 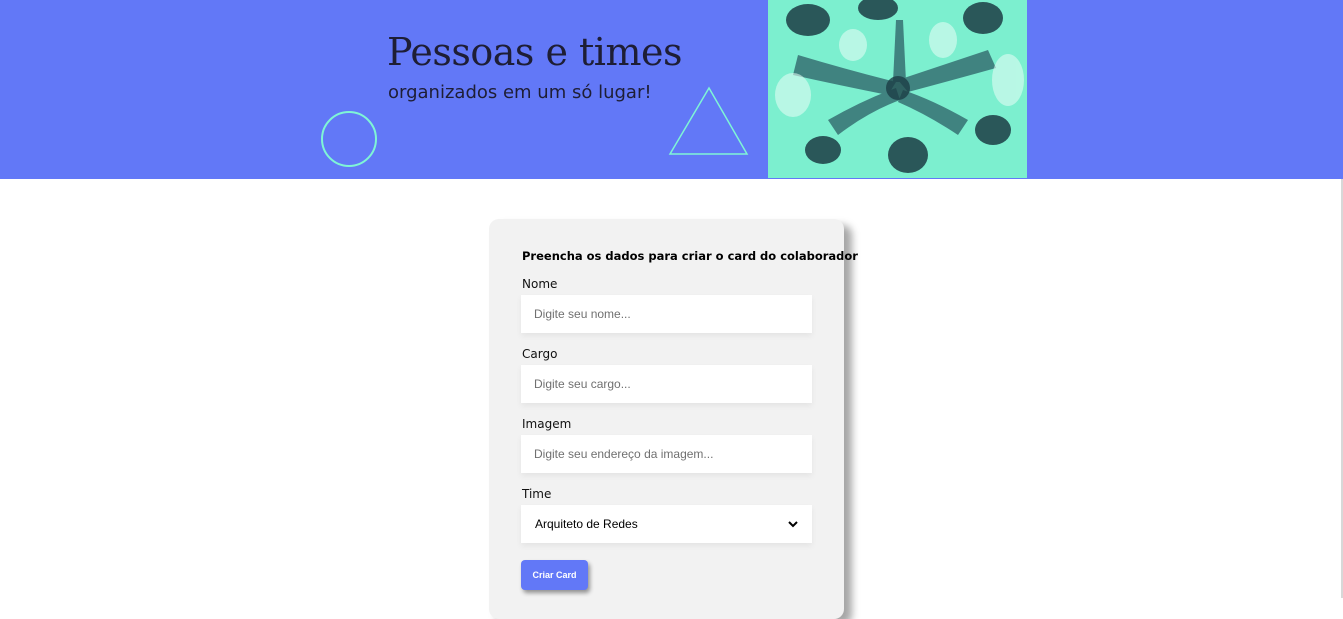 I want to click on team-hands-photo, so click(x=897, y=89).